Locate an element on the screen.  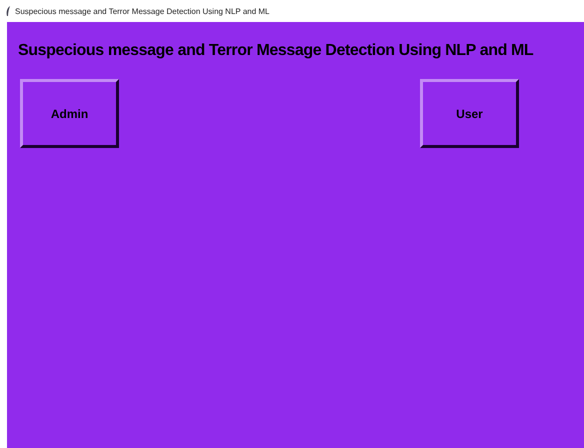
user-button: User is located at coordinates (469, 113).